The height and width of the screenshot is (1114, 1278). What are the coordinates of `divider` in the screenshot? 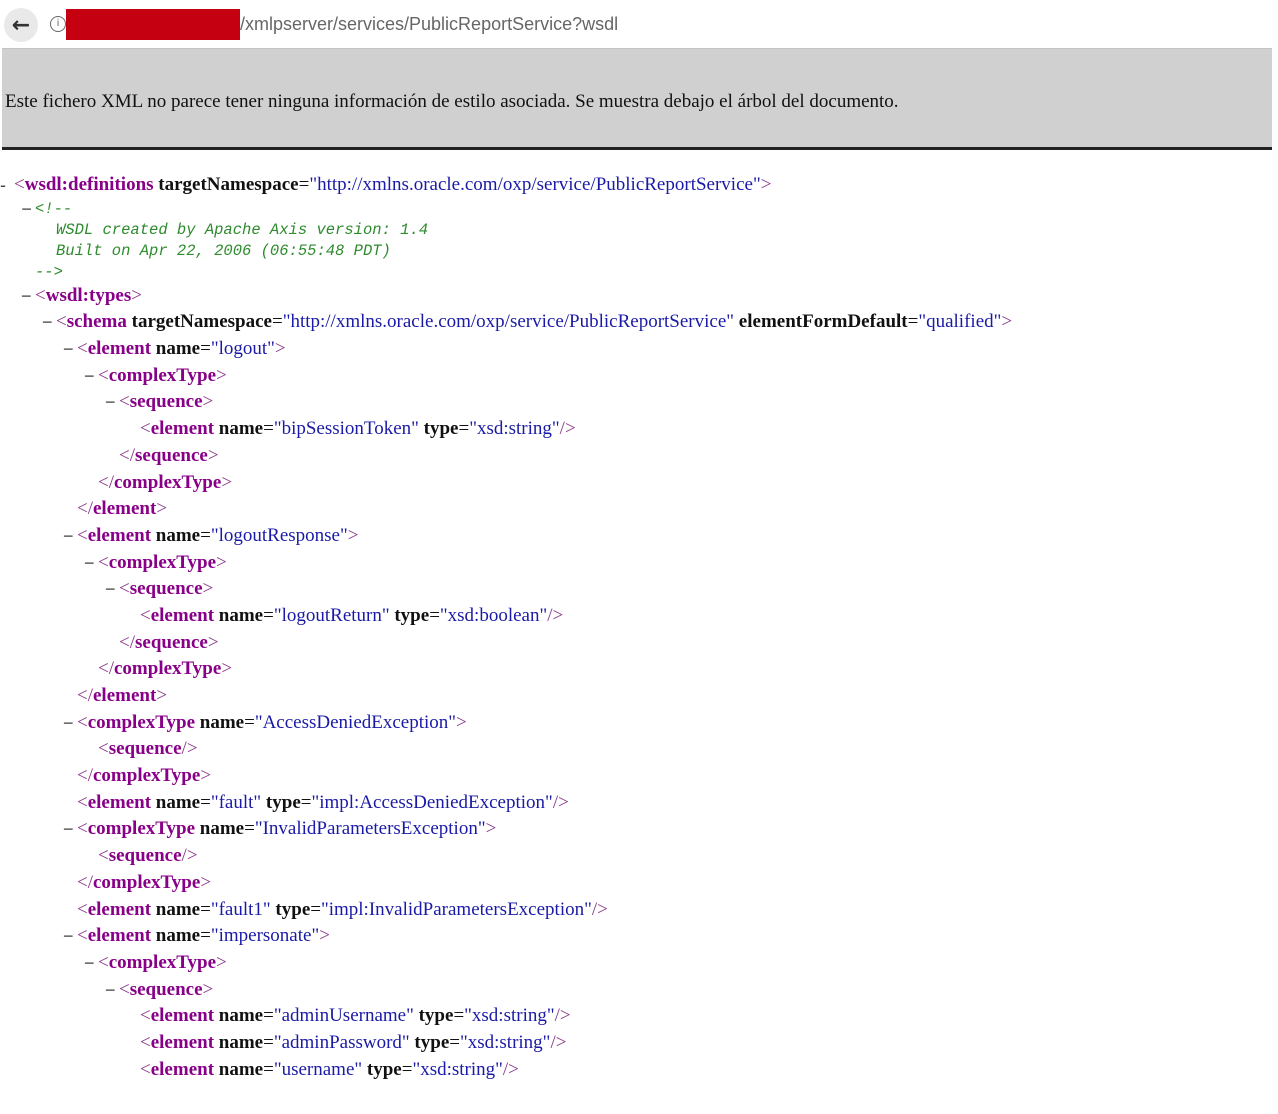 It's located at (637, 148).